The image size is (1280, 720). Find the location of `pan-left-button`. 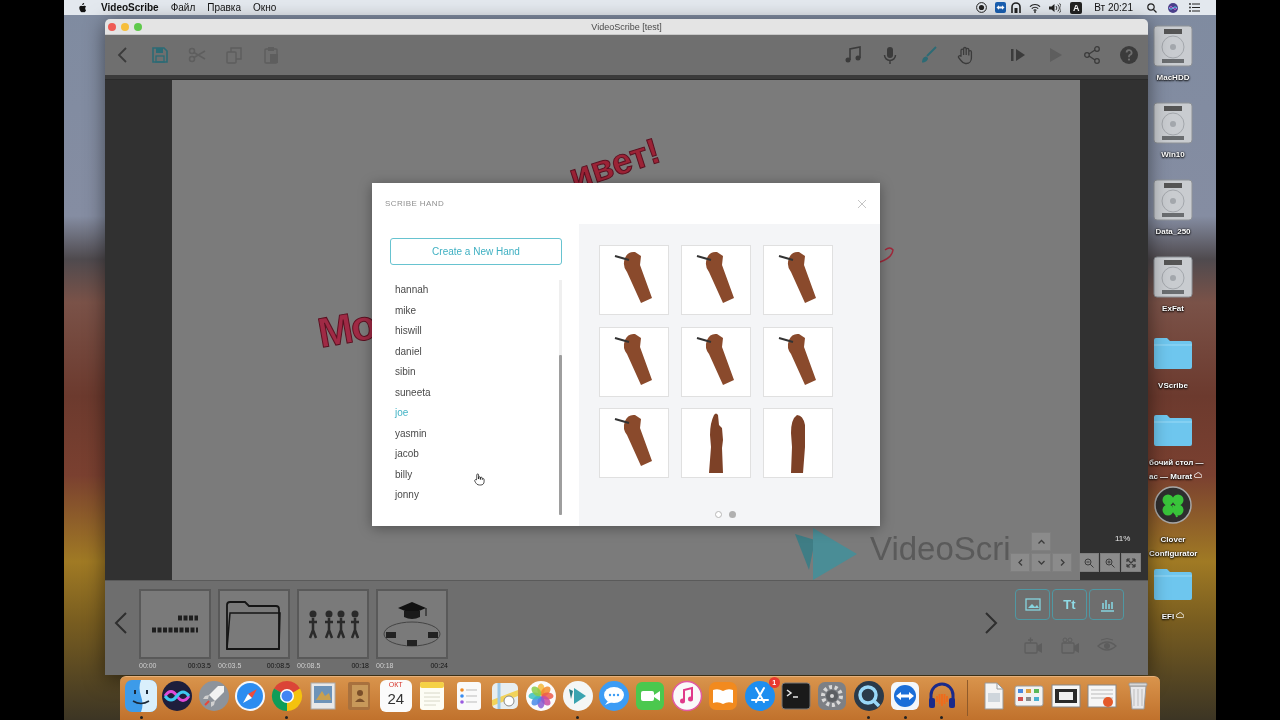

pan-left-button is located at coordinates (1020, 562).